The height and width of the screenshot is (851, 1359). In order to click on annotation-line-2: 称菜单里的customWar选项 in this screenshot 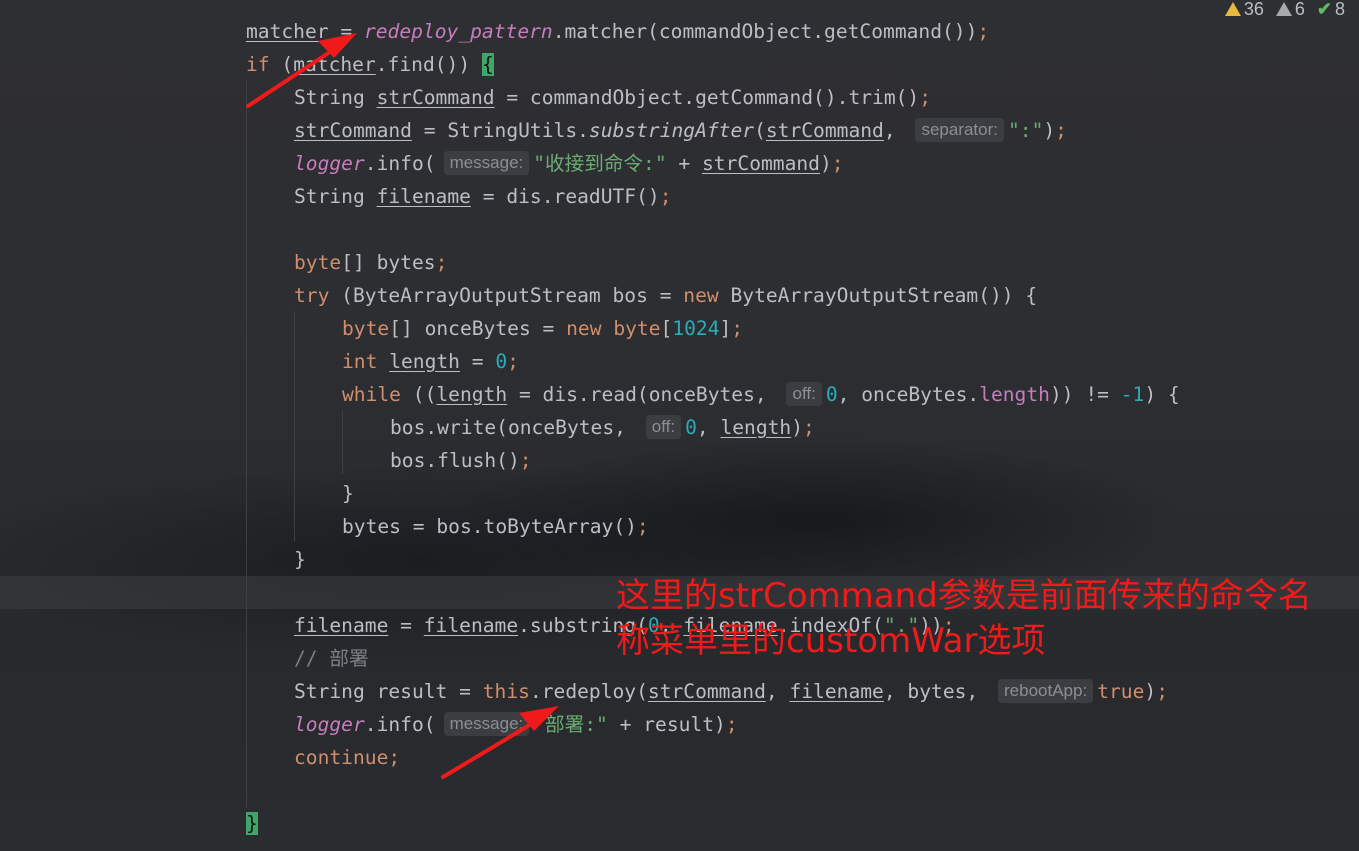, I will do `click(831, 641)`.